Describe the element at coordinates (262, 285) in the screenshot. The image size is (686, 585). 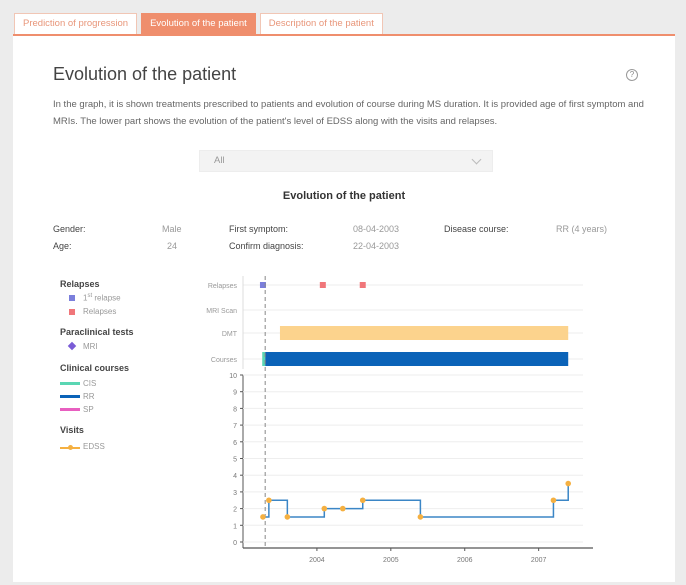
I see `first-relapse-marker` at that location.